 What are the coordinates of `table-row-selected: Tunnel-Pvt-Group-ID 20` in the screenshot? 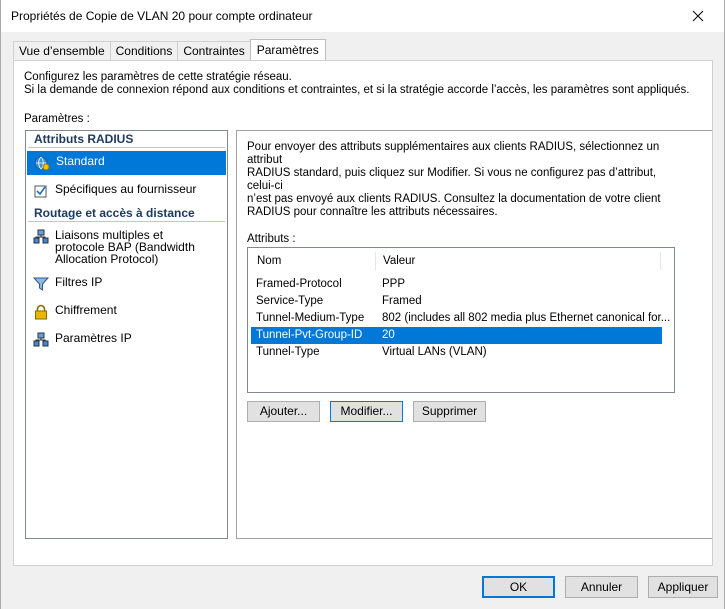 It's located at (456, 335).